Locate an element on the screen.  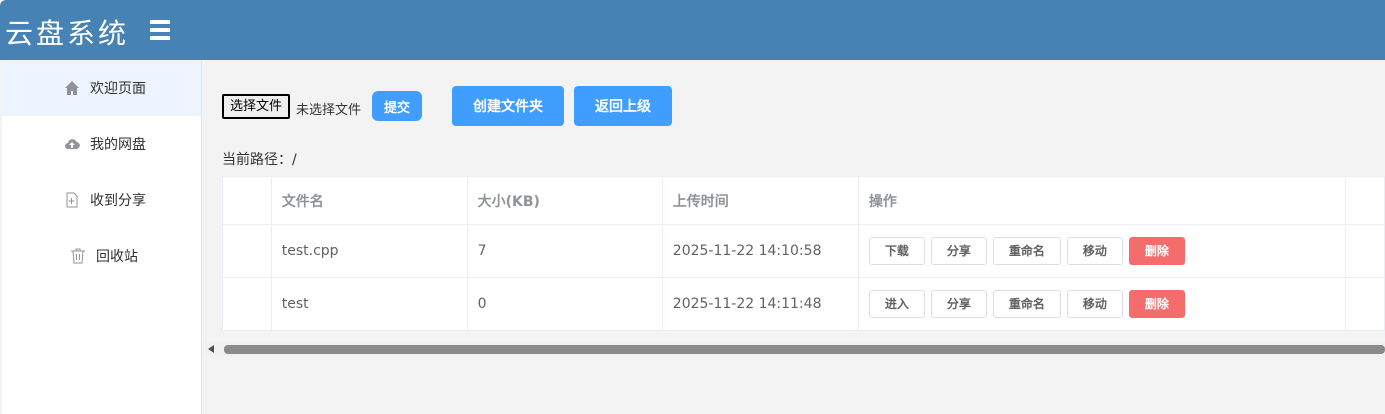
column-header: 操作 is located at coordinates (1101, 200).